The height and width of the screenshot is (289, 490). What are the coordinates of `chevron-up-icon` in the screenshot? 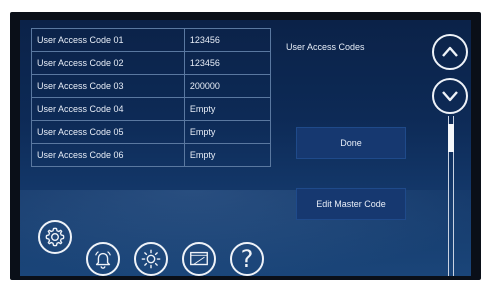 It's located at (450, 51).